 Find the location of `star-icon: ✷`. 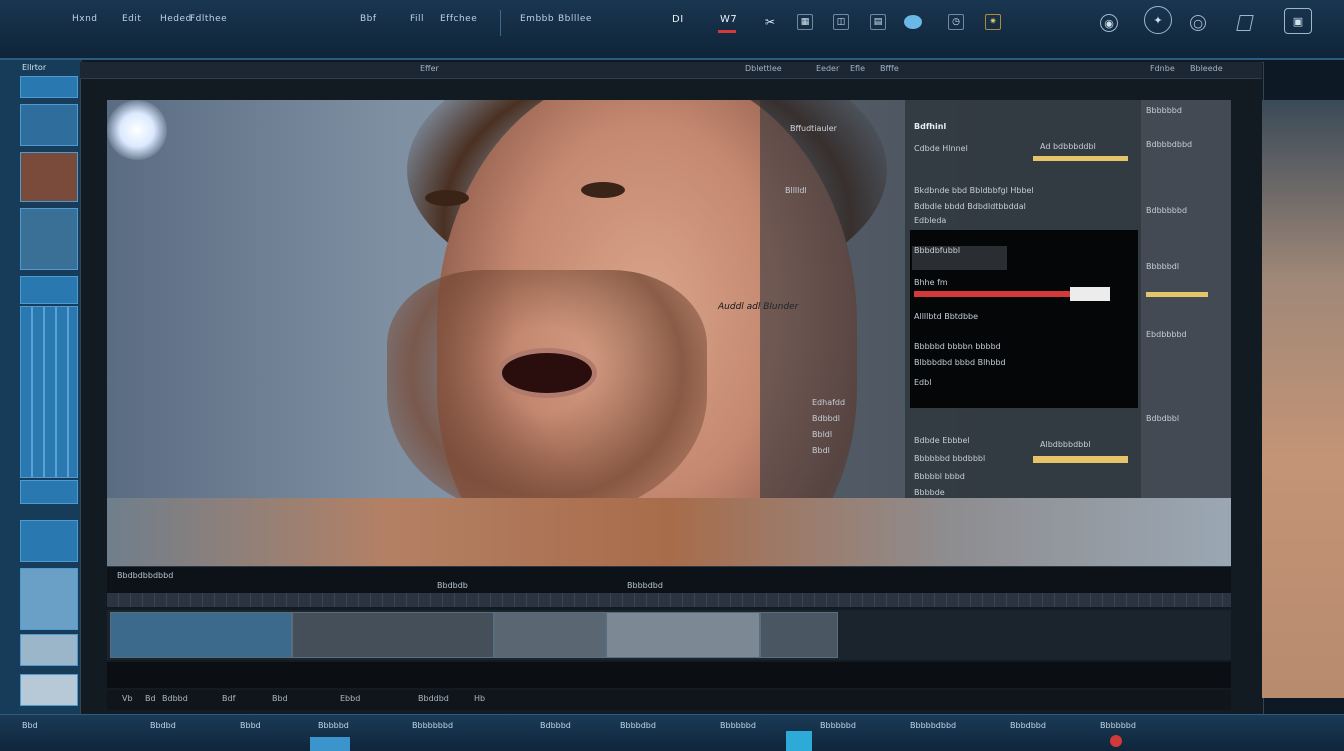

star-icon: ✷ is located at coordinates (993, 22).